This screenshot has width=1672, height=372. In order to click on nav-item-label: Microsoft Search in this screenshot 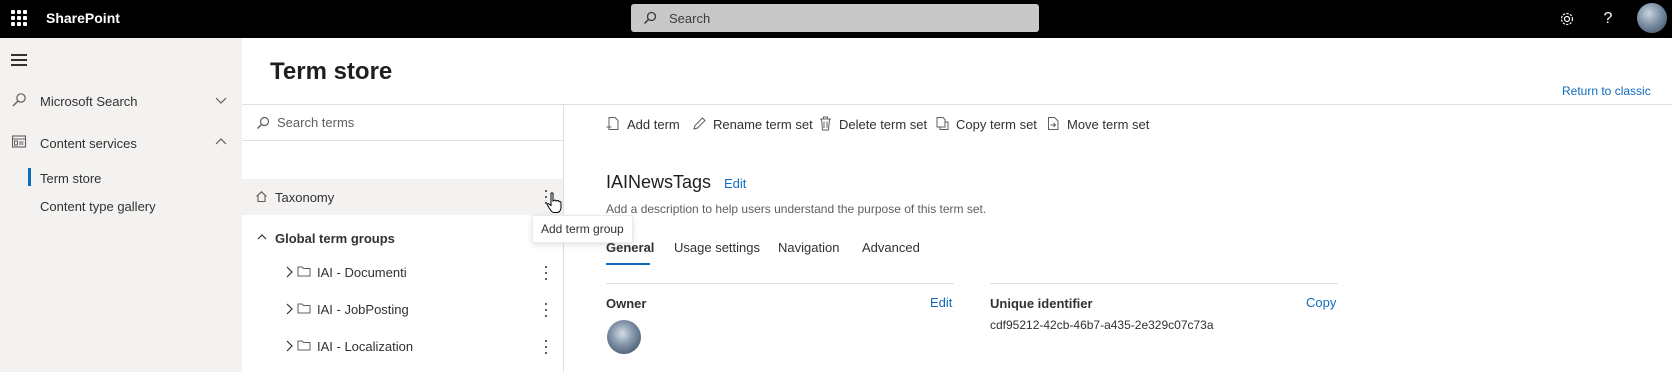, I will do `click(89, 101)`.